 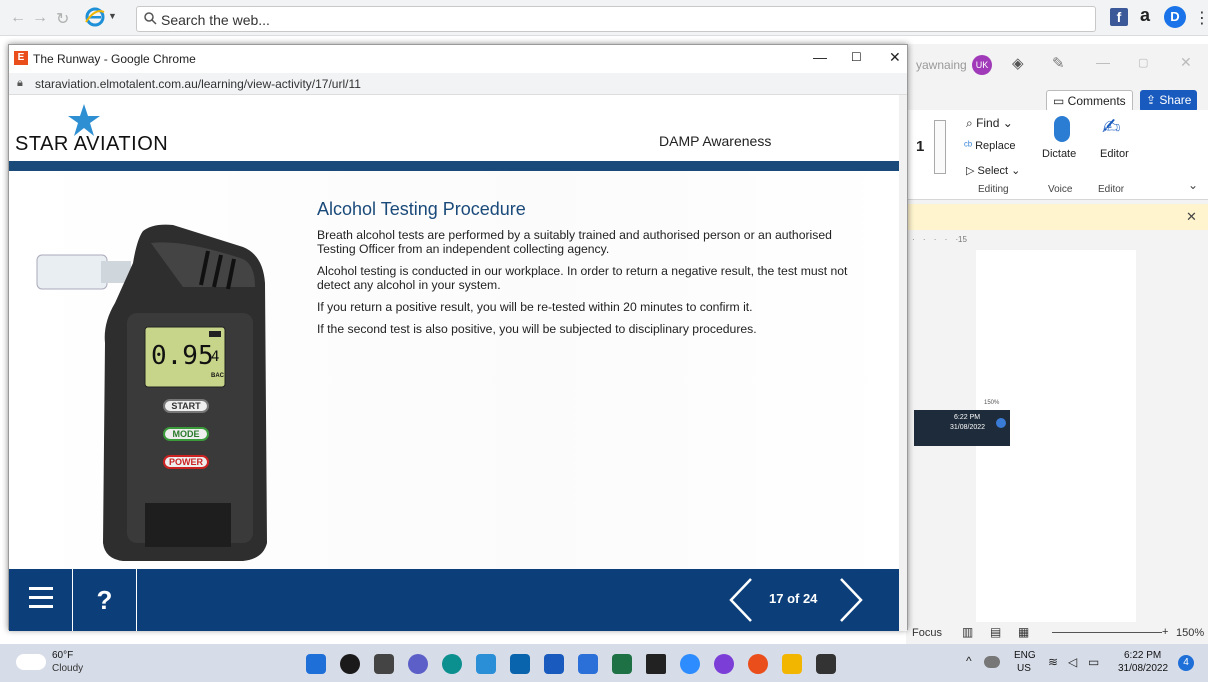 I want to click on tray-chevron-icon: ^, so click(x=969, y=661).